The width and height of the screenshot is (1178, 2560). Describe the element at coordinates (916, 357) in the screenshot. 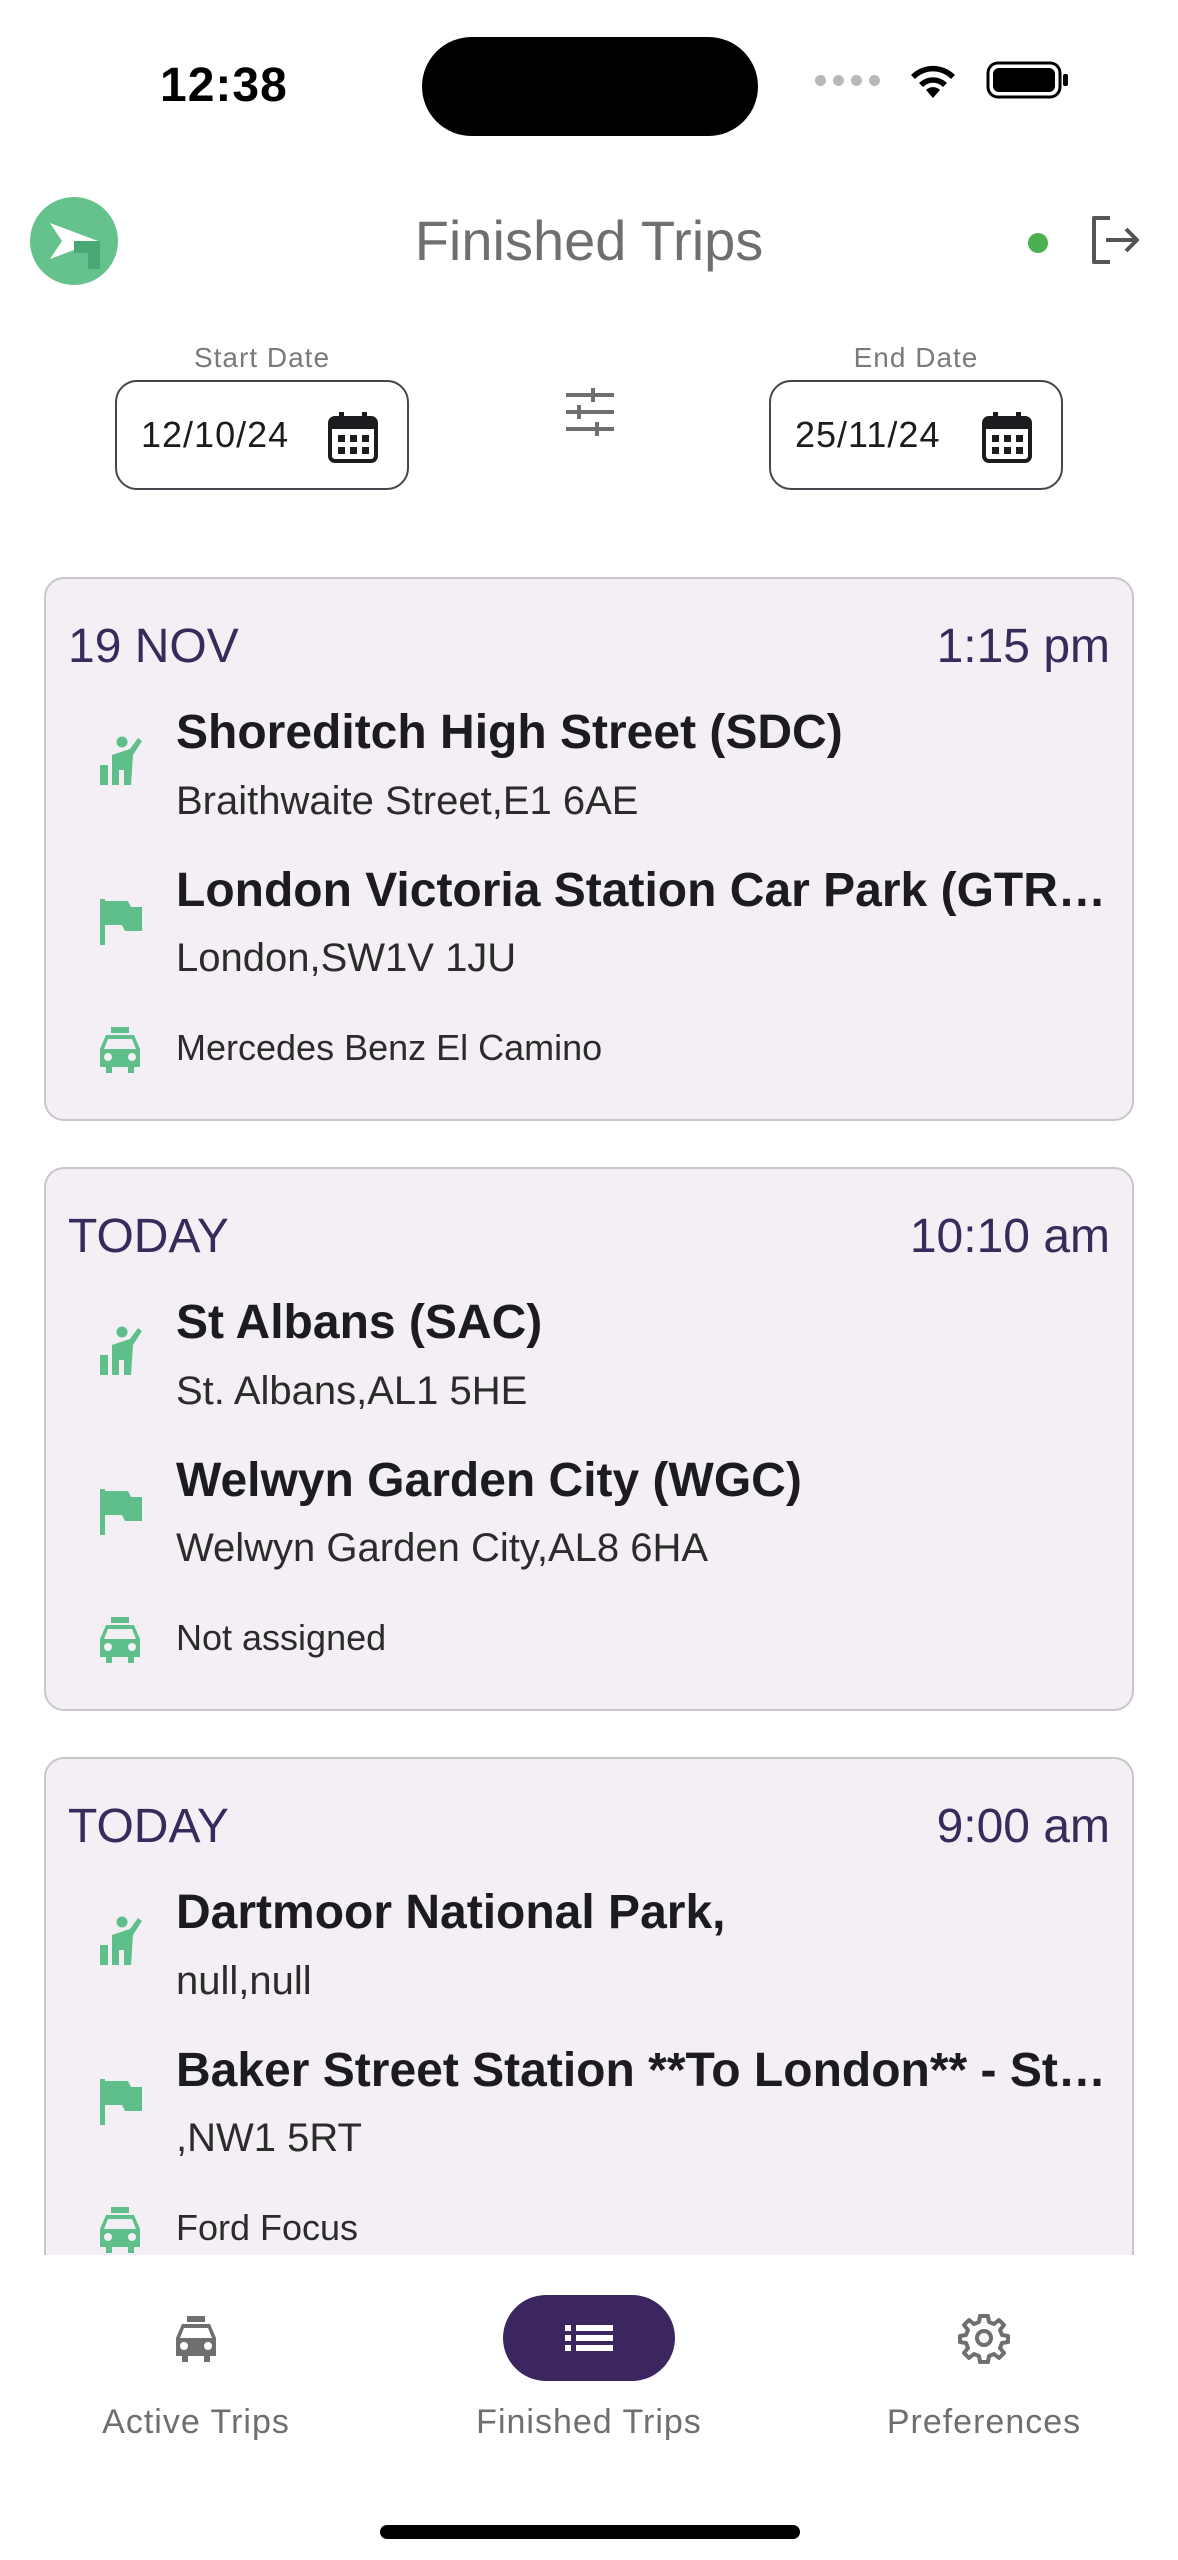

I see `end-date-label: End Date` at that location.